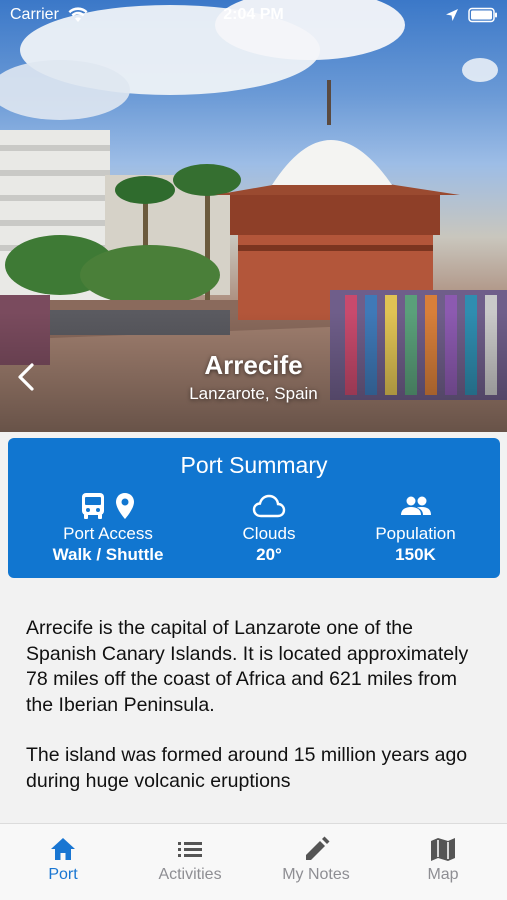 This screenshot has width=507, height=900. What do you see at coordinates (253, 393) in the screenshot?
I see `port-location: Lanzarote, Spain` at bounding box center [253, 393].